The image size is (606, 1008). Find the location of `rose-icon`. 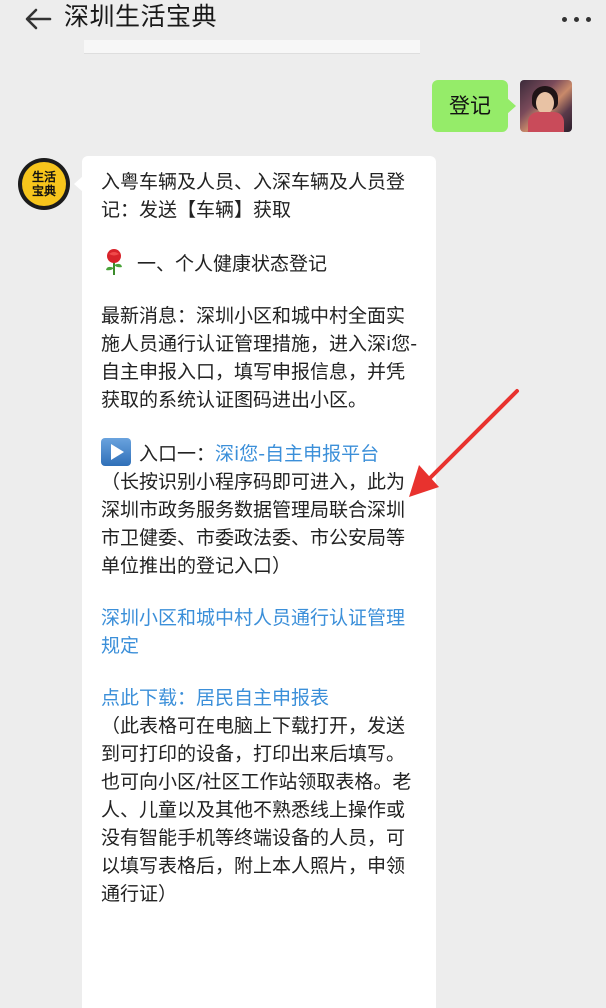

rose-icon is located at coordinates (114, 262).